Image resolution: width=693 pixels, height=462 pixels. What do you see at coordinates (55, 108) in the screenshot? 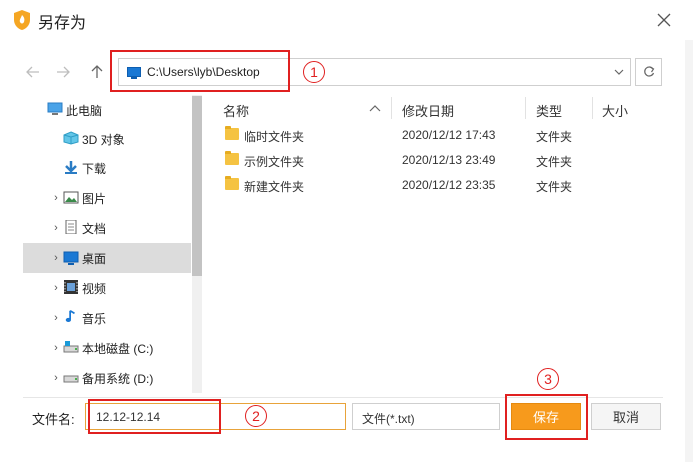
I see `computer-icon` at bounding box center [55, 108].